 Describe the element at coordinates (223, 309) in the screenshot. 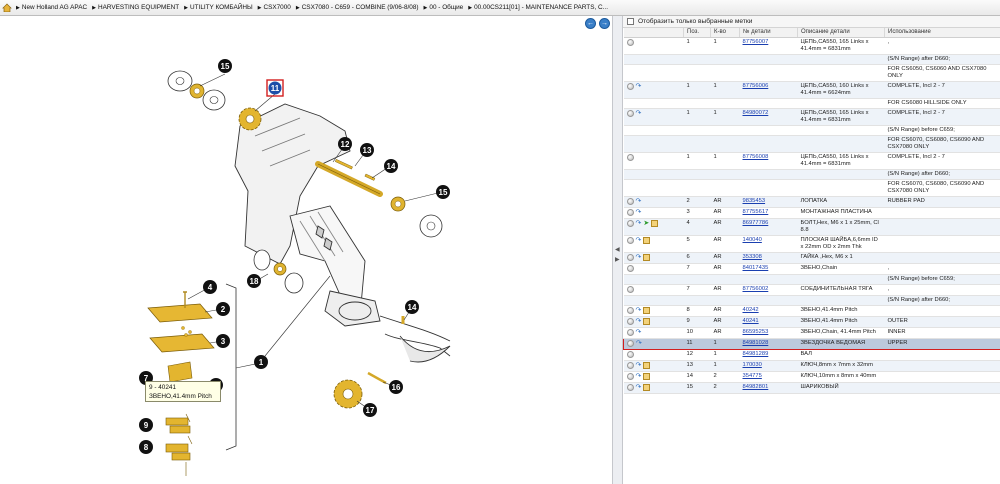

I see `callout-2: 2` at that location.